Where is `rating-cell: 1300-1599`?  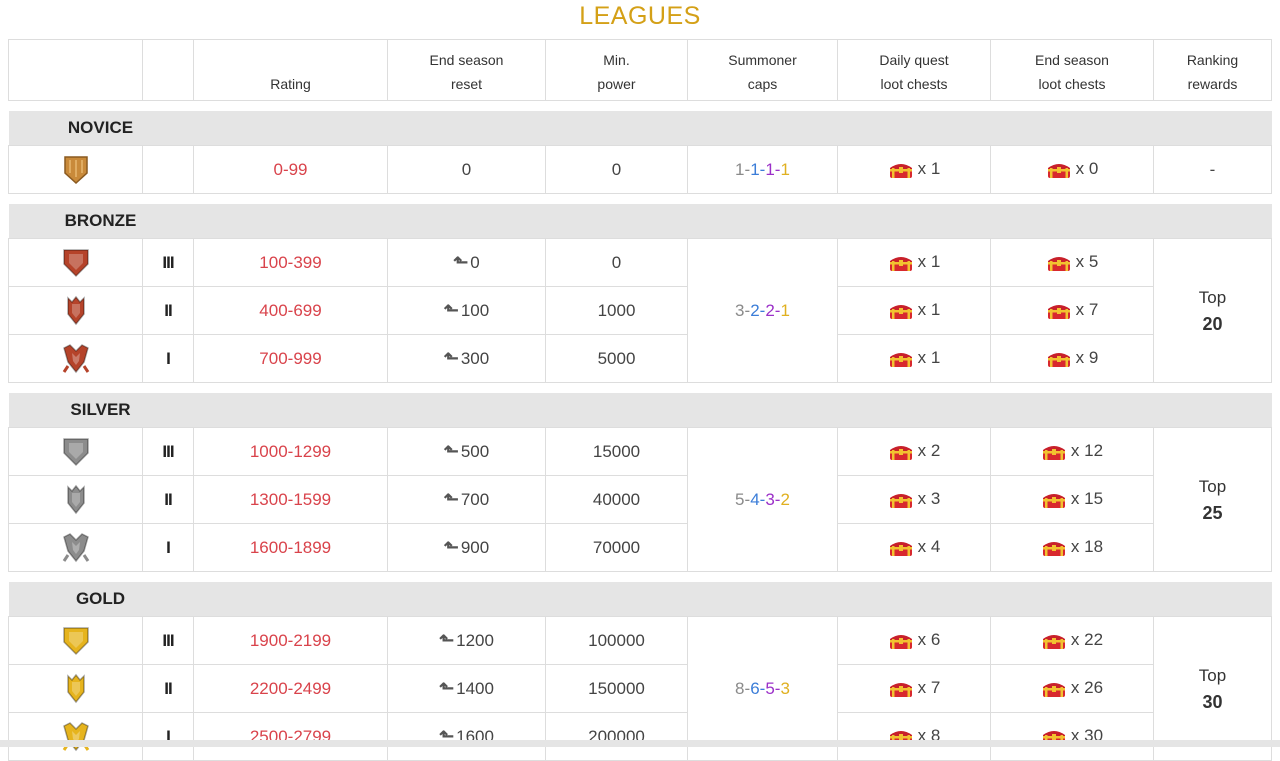
rating-cell: 1300-1599 is located at coordinates (290, 499).